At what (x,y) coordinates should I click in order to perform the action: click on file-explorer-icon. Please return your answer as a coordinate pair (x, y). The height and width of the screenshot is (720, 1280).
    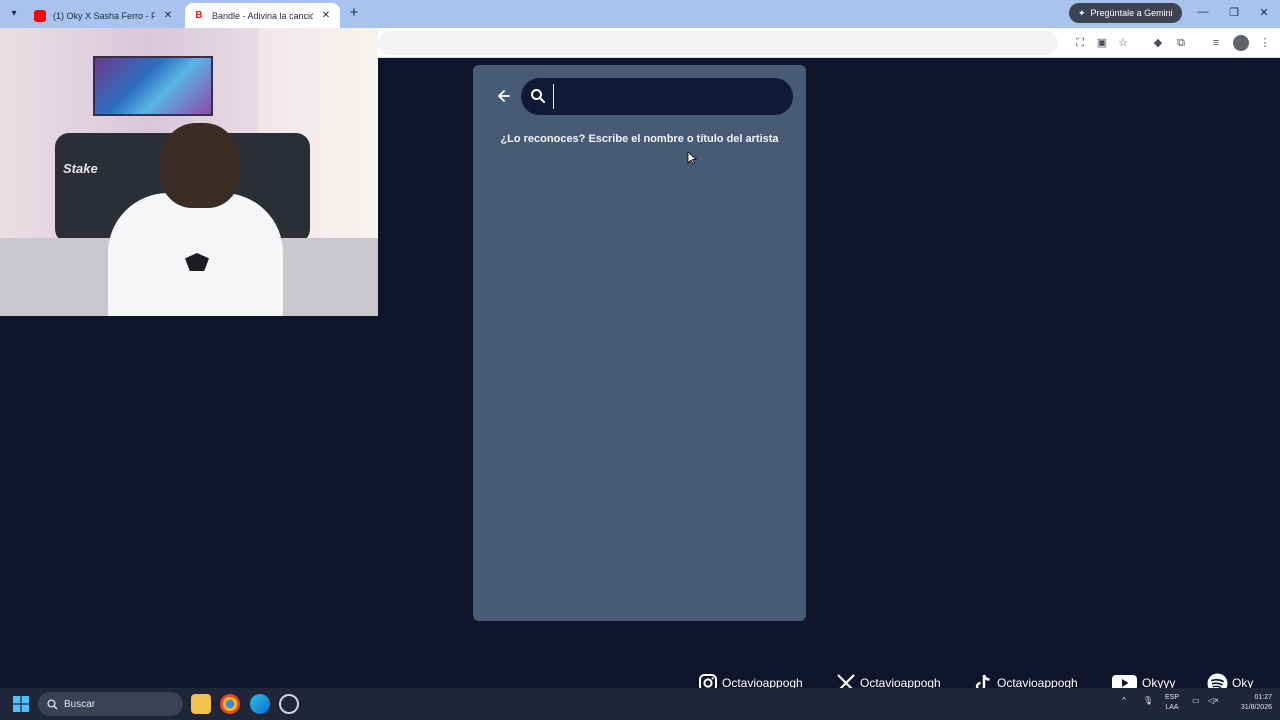
    Looking at the image, I should click on (201, 704).